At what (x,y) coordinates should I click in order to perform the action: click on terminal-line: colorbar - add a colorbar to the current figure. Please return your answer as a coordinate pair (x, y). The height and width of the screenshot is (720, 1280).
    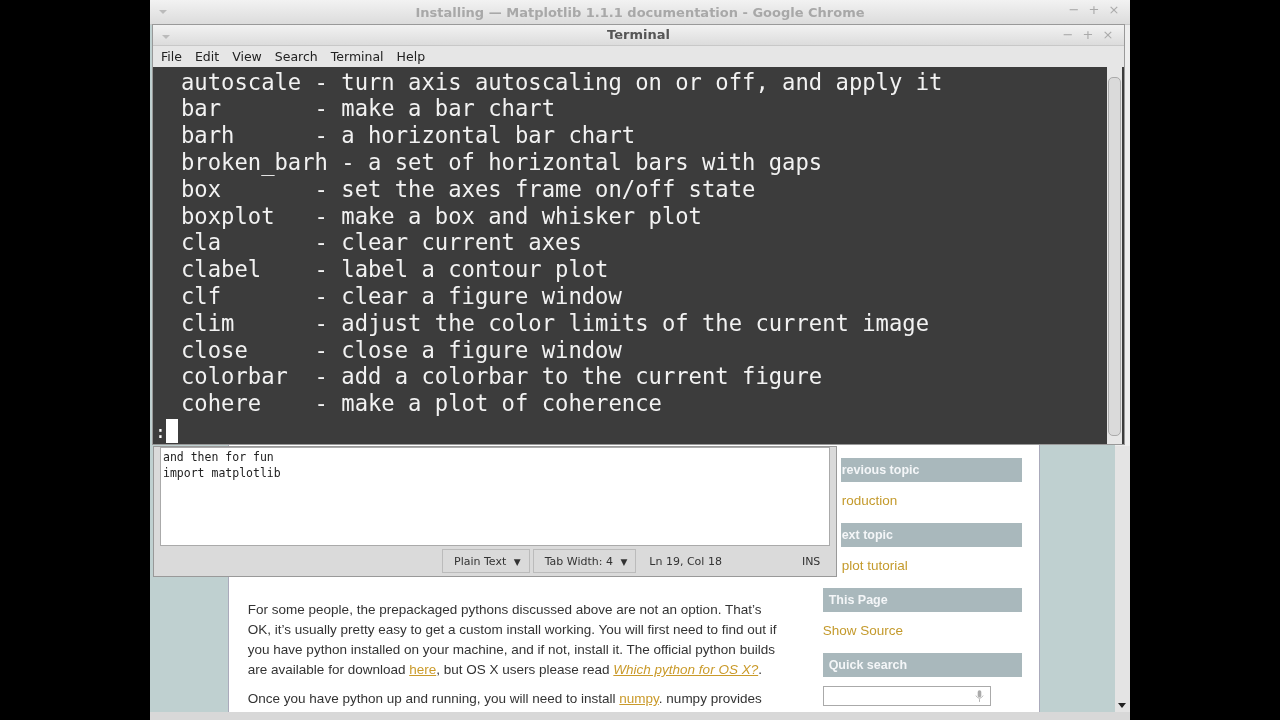
    Looking at the image, I should click on (502, 377).